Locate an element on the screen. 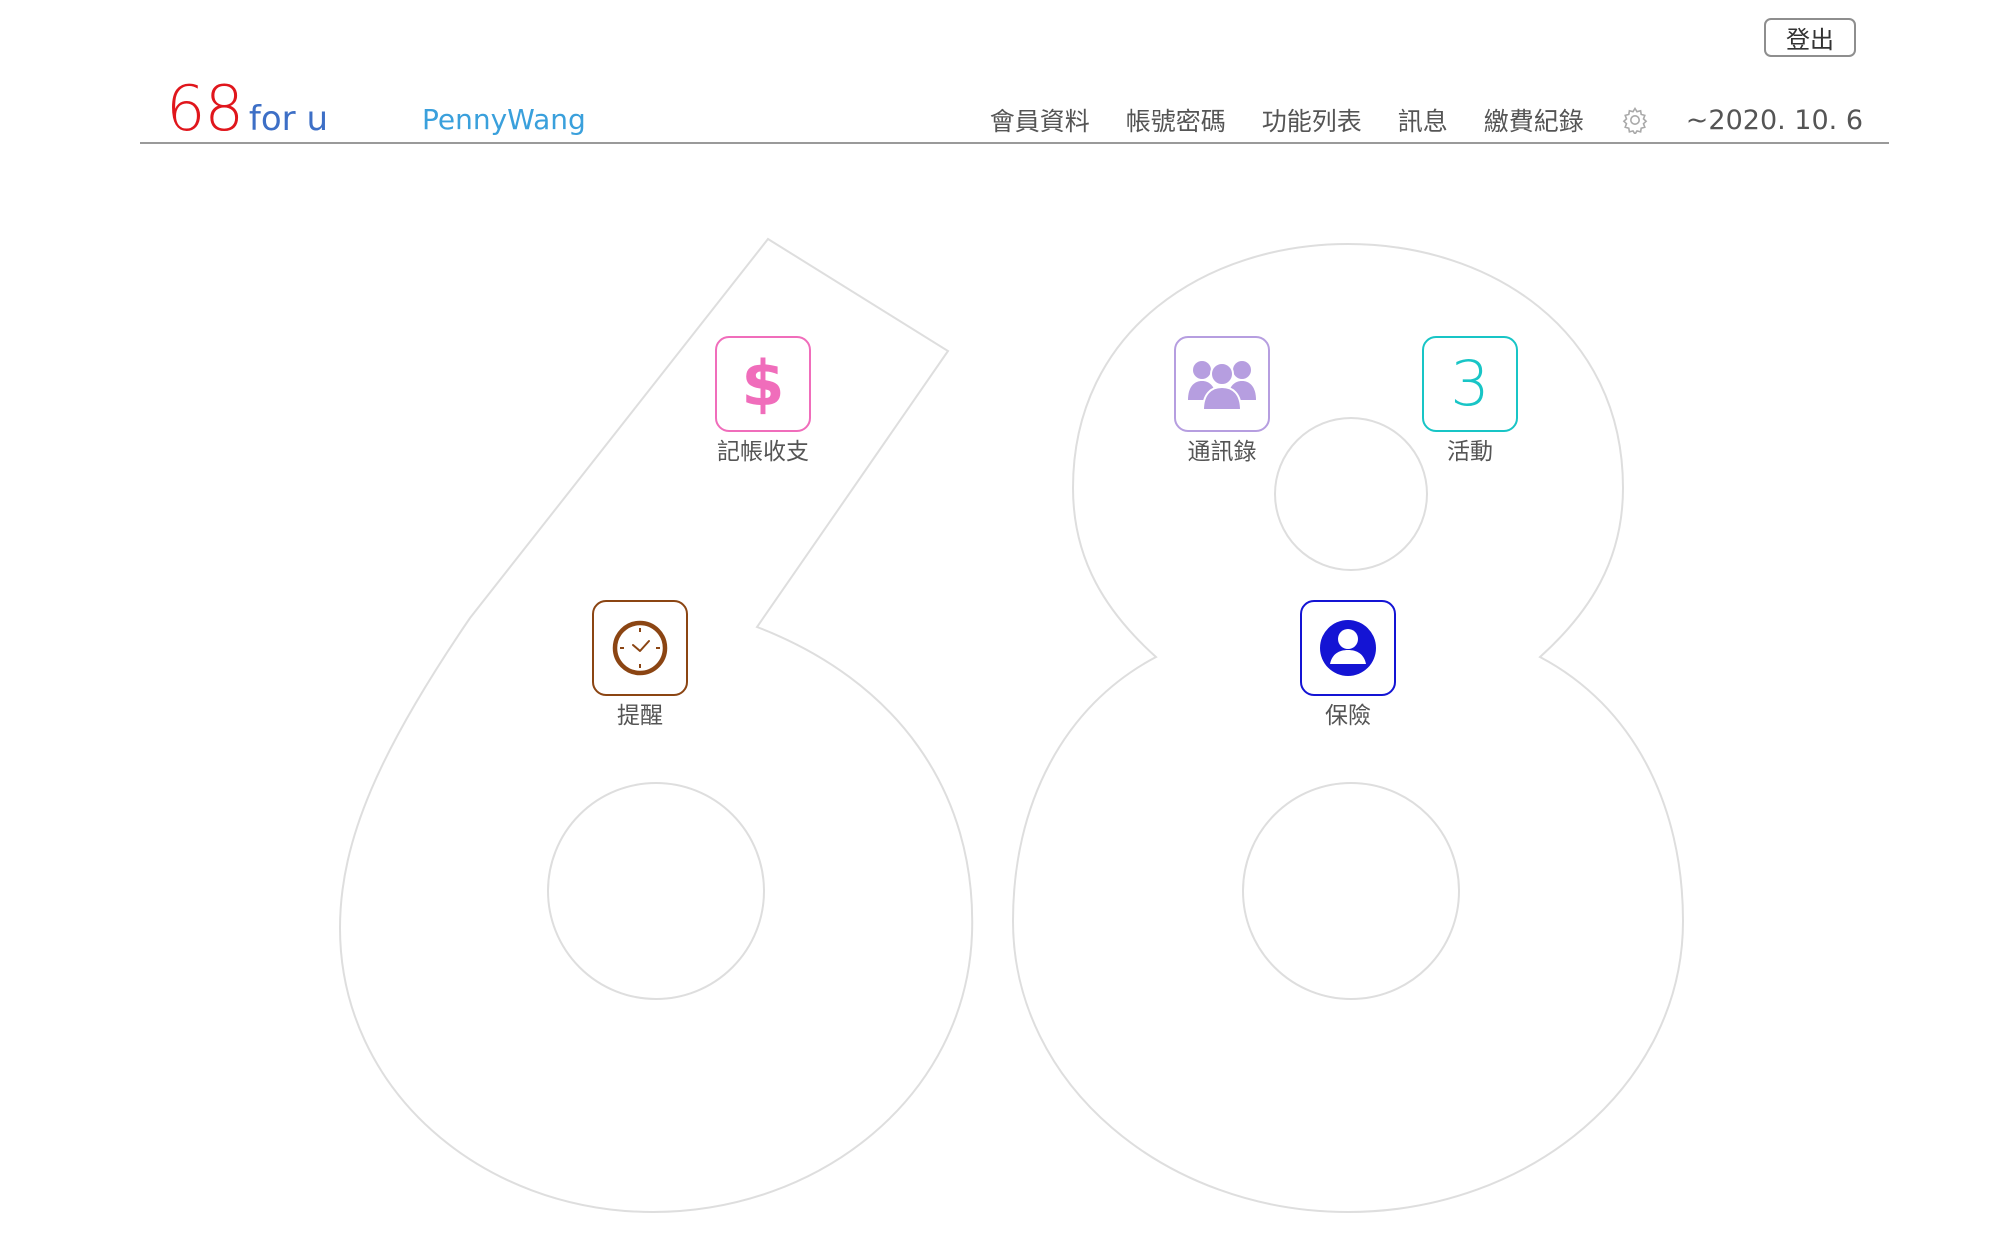 The width and height of the screenshot is (2009, 1254). contacts-group-icon is located at coordinates (1222, 386).